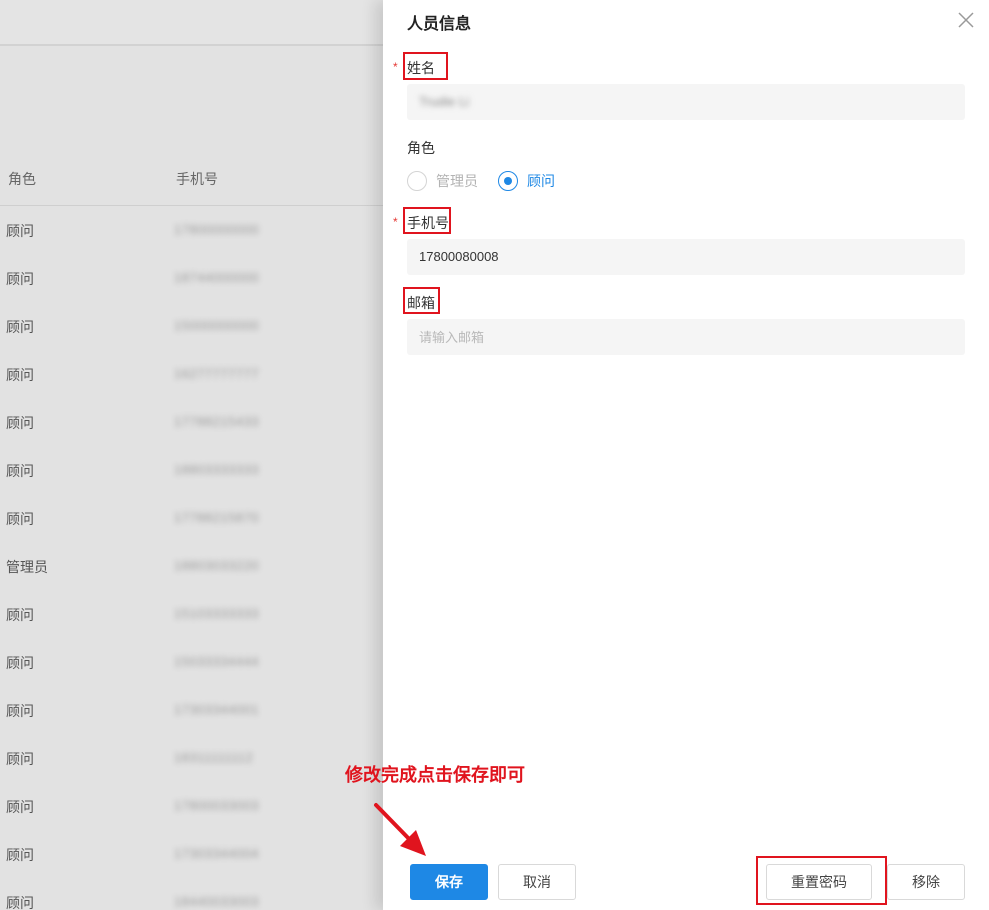 This screenshot has width=989, height=910. What do you see at coordinates (491, 181) in the screenshot?
I see `role-radio-group: 管理员 顾问` at bounding box center [491, 181].